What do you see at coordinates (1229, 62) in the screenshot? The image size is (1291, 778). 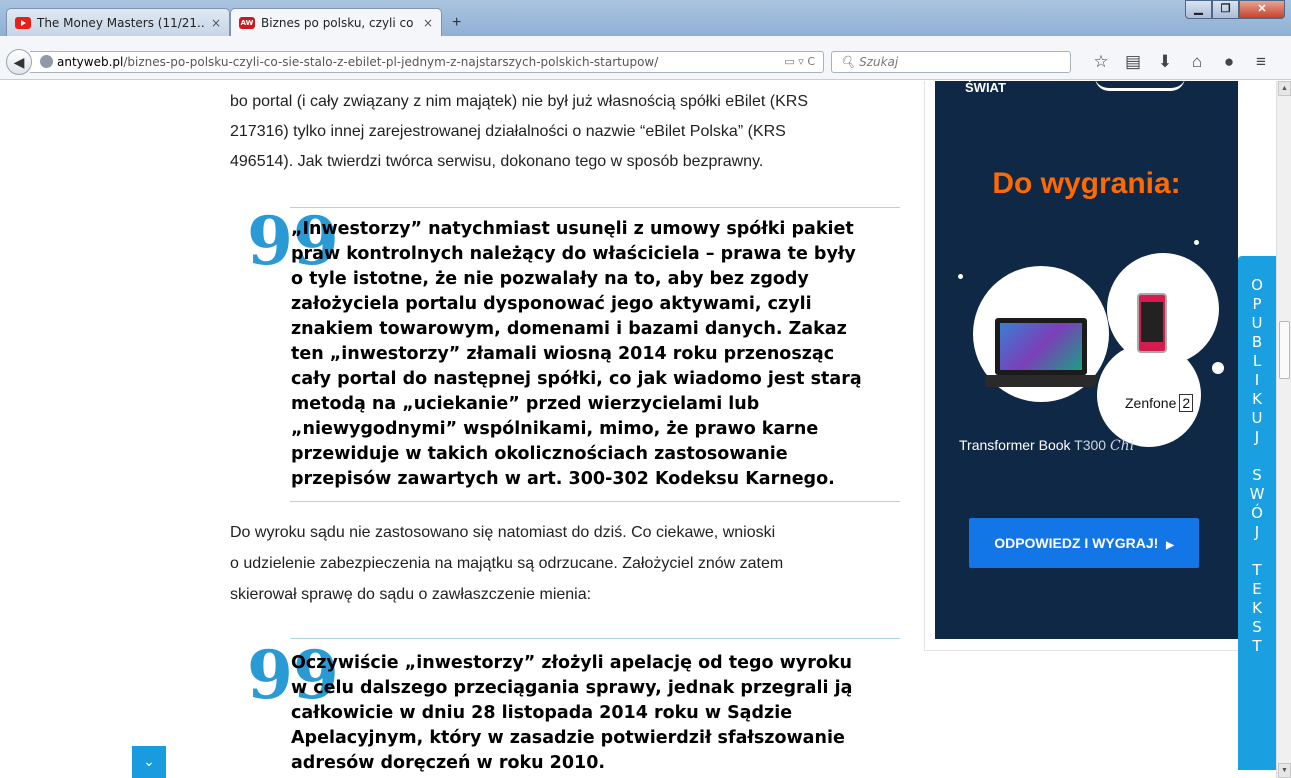 I see `chat-icon: ●` at bounding box center [1229, 62].